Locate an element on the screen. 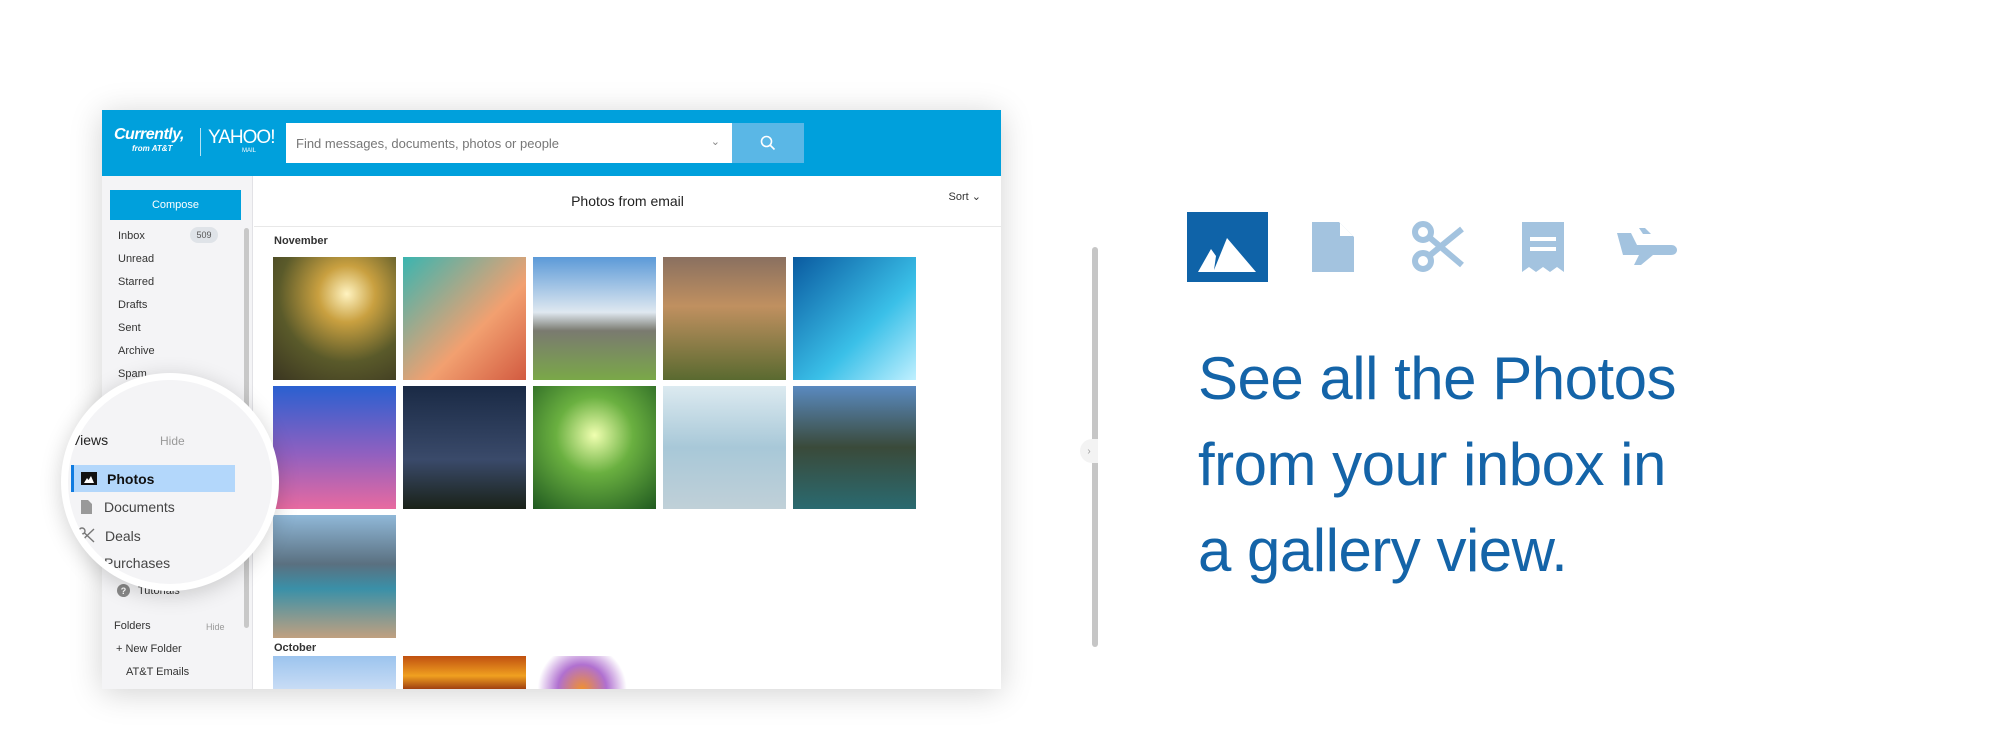  headline-line: See all the Photos is located at coordinates (1437, 378).